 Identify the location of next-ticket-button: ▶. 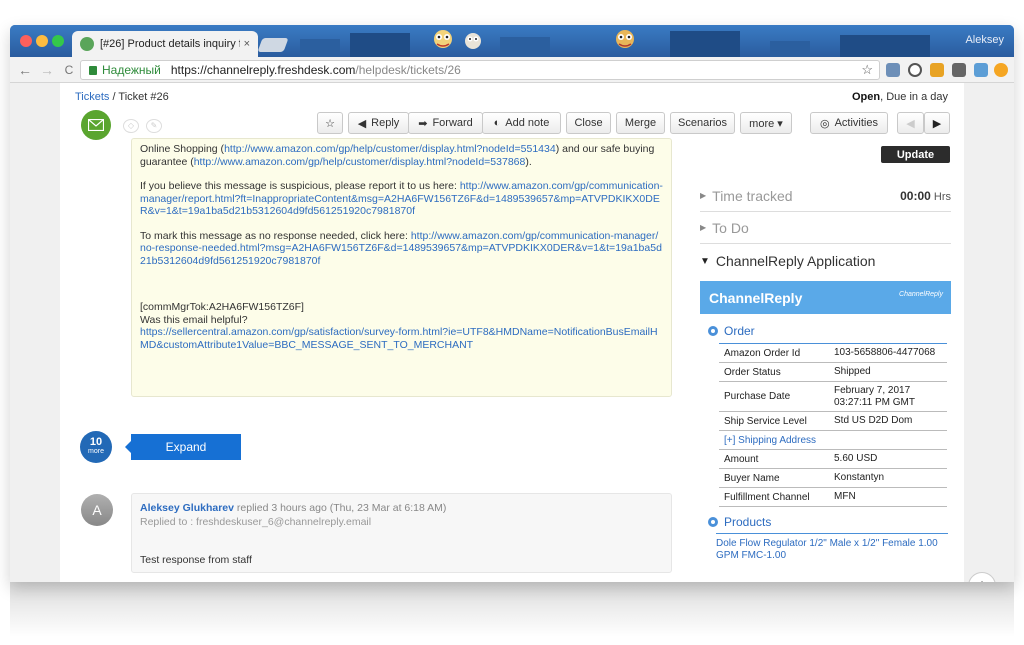
(937, 123).